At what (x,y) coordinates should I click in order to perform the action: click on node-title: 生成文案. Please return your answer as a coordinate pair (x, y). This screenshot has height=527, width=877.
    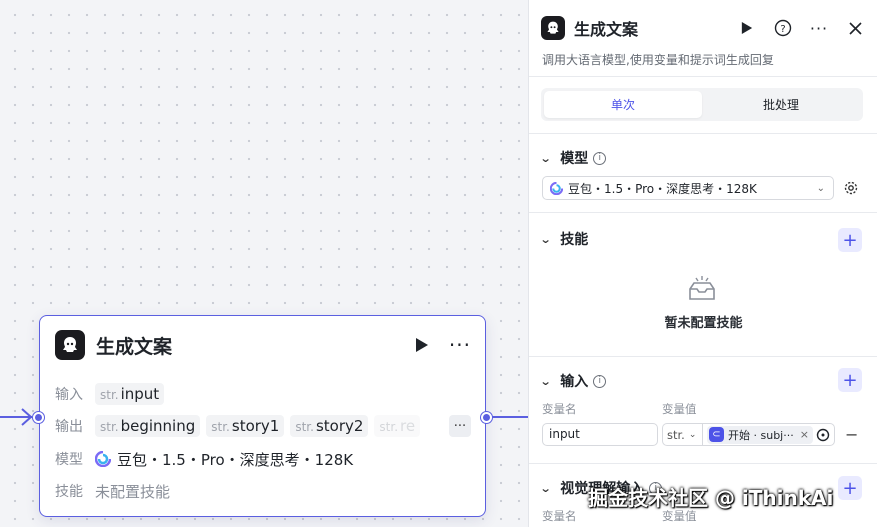
    Looking at the image, I should click on (134, 346).